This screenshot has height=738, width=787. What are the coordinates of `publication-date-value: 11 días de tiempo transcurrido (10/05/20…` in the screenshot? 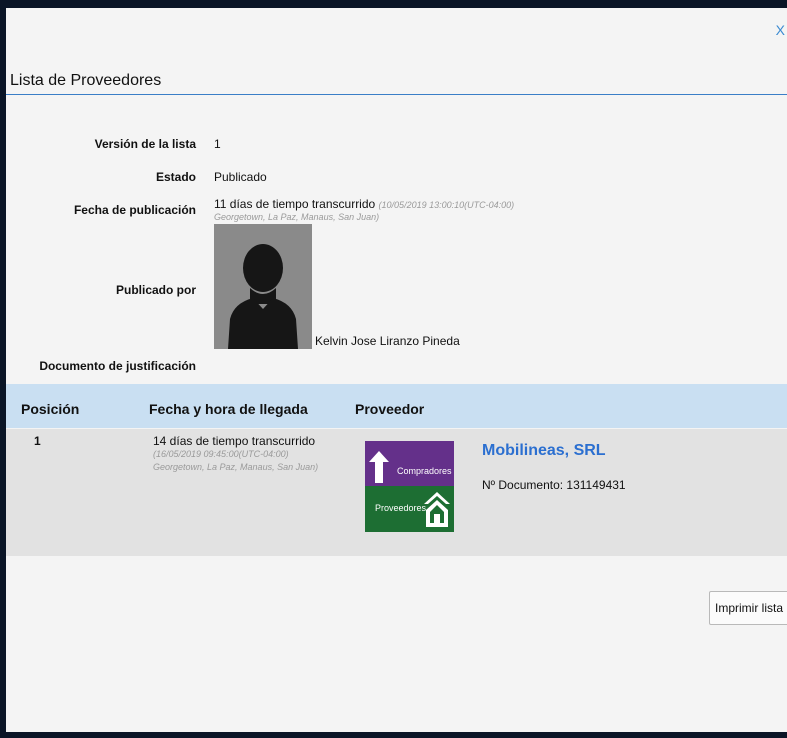 It's located at (364, 204).